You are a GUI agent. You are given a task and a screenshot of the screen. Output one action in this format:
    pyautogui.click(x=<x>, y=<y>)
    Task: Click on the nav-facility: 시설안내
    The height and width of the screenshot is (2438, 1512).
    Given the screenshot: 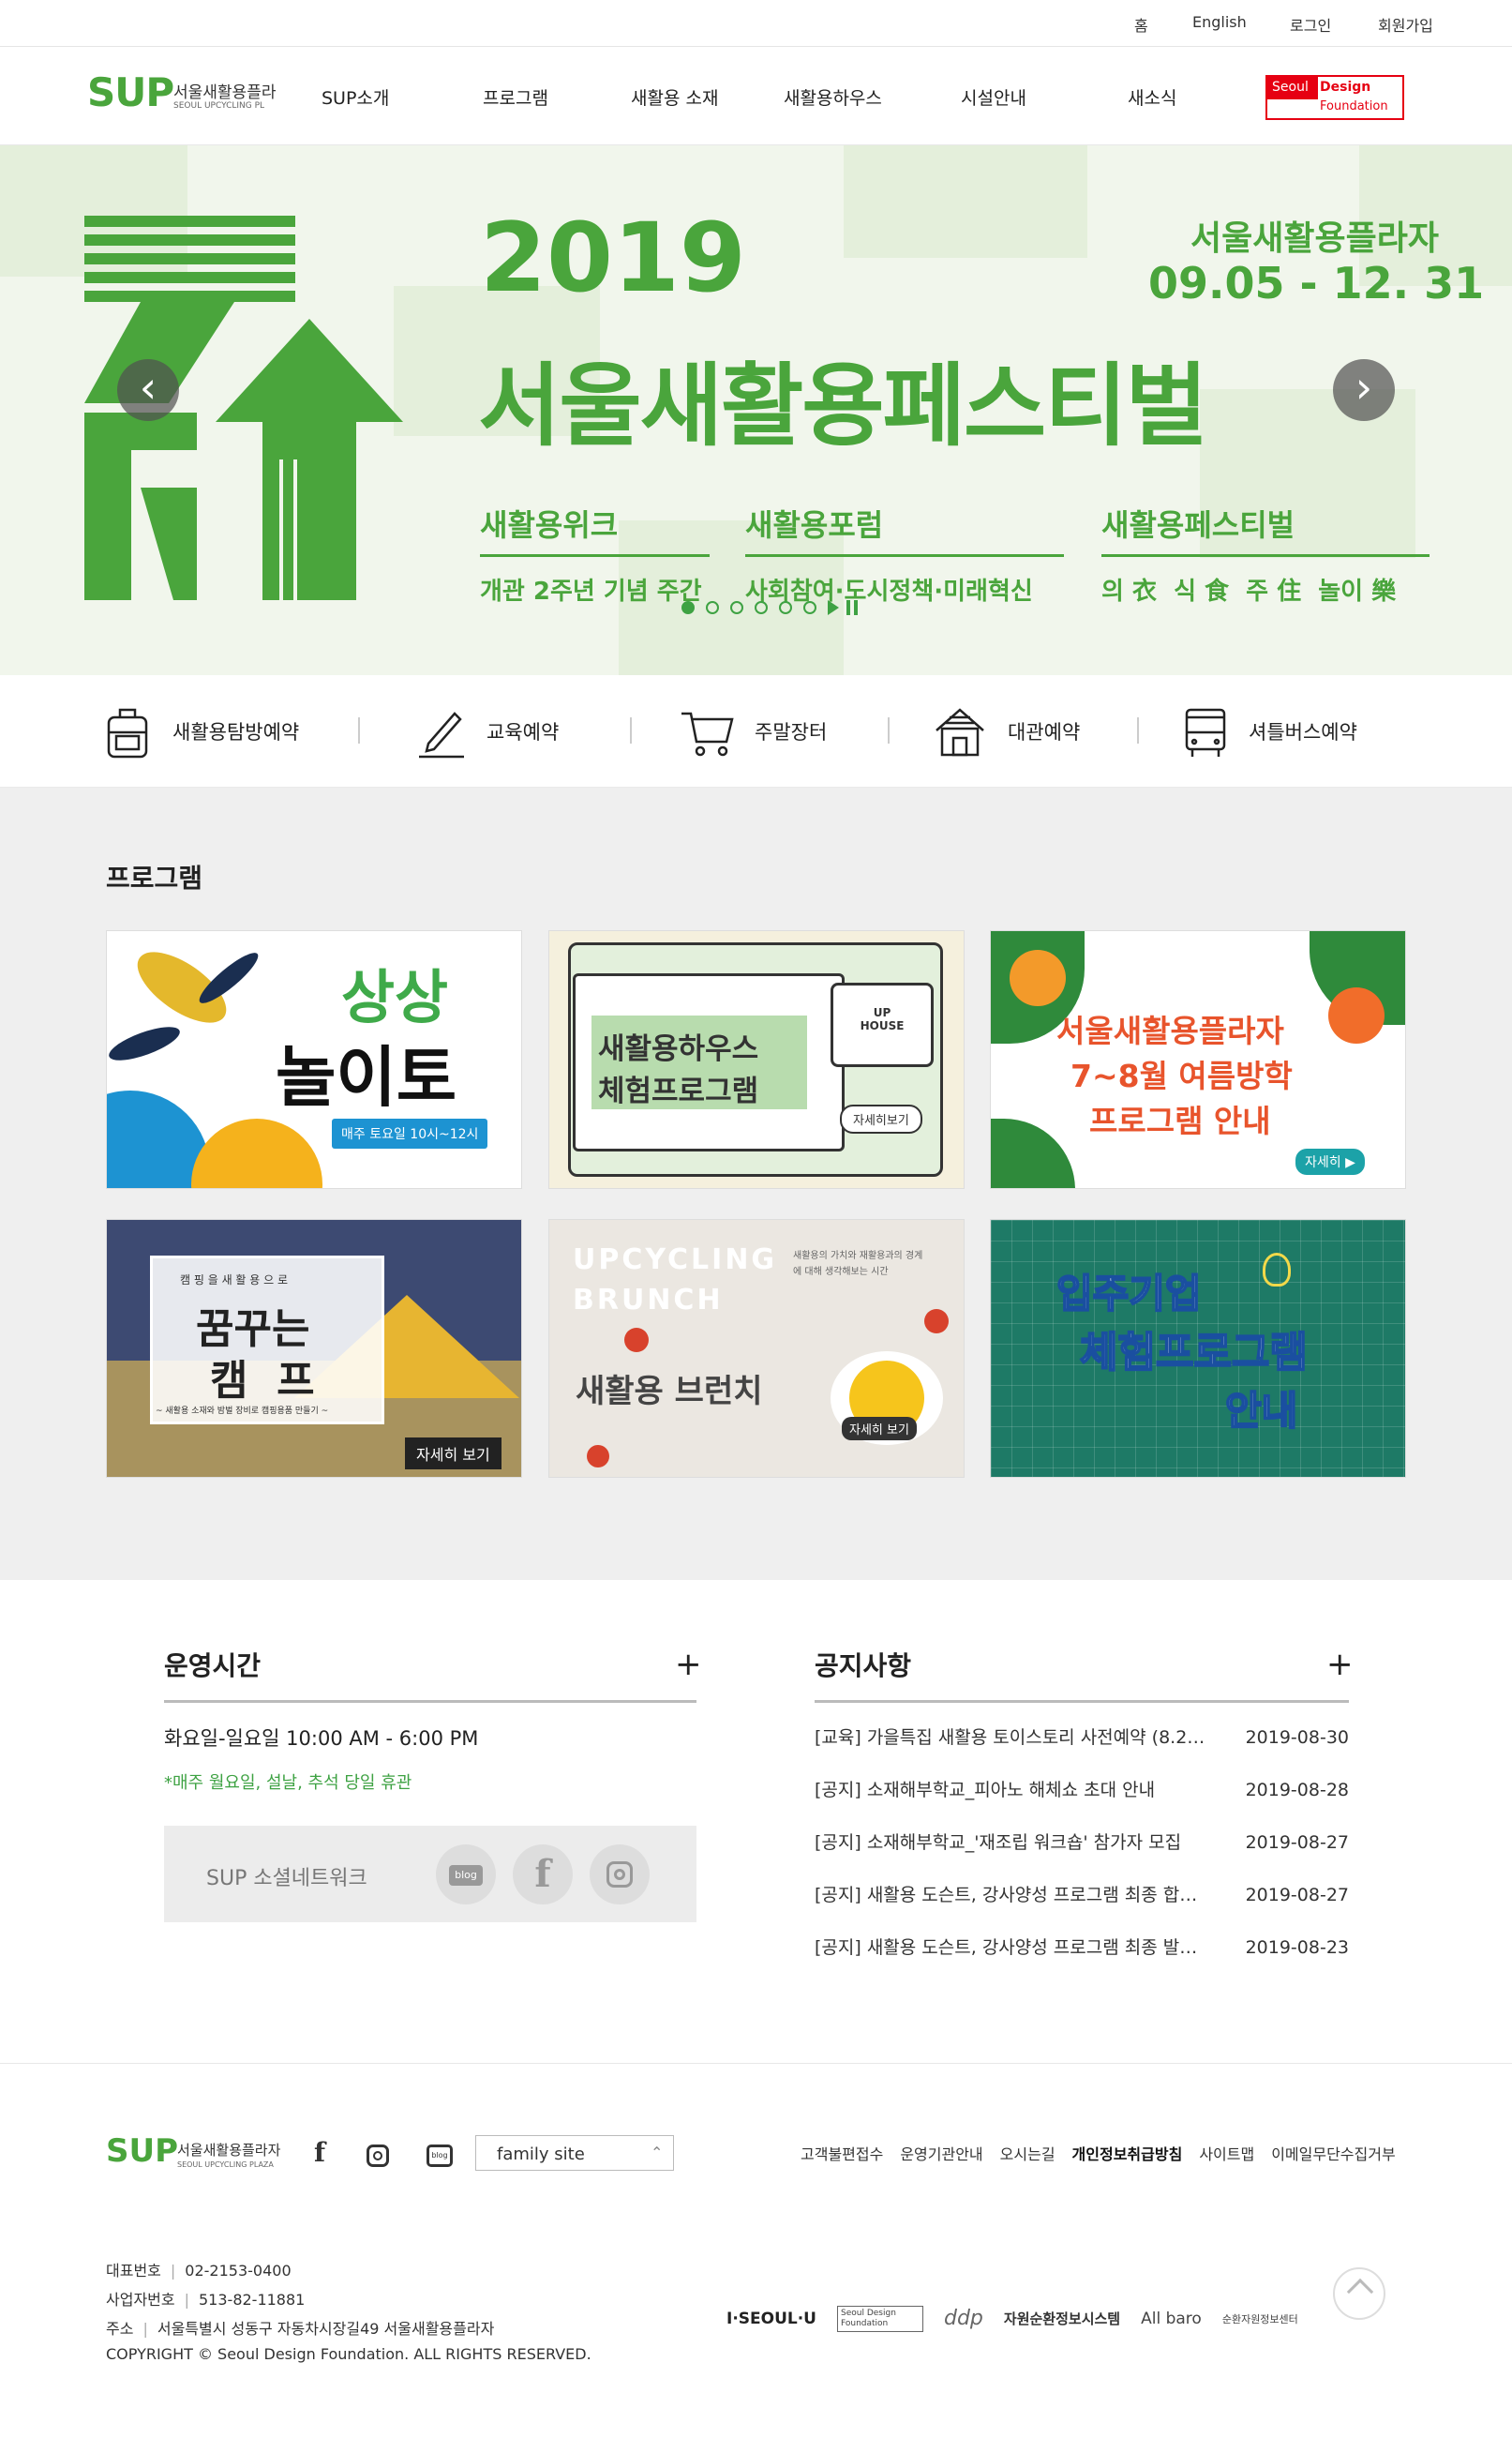 What is the action you would take?
    pyautogui.click(x=994, y=97)
    